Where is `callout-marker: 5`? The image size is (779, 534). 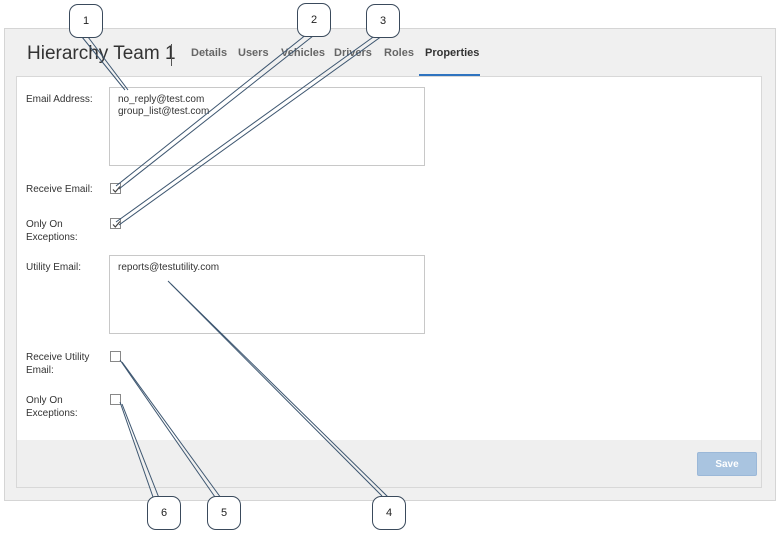 callout-marker: 5 is located at coordinates (224, 513).